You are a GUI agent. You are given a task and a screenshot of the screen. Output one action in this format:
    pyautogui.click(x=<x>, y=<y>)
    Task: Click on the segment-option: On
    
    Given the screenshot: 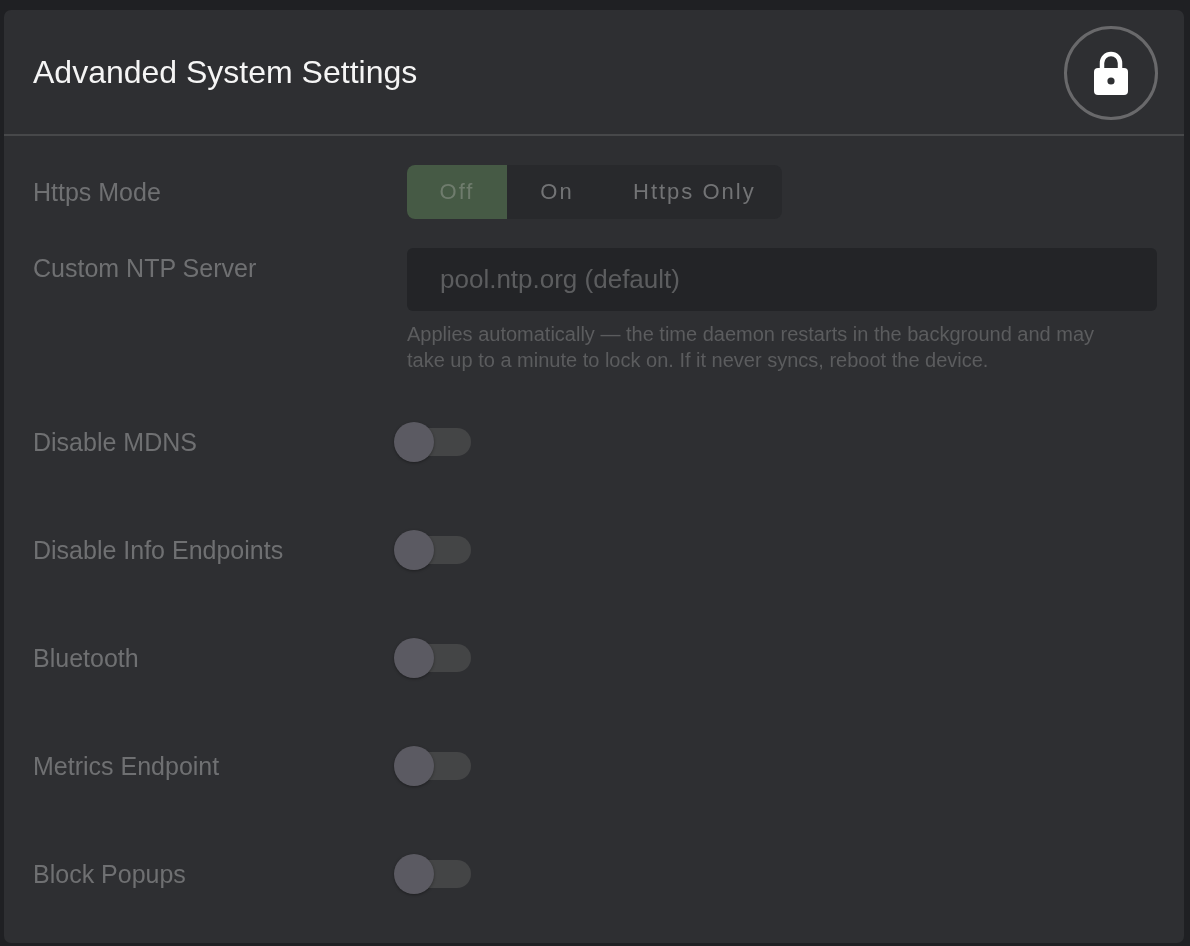 What is the action you would take?
    pyautogui.click(x=557, y=192)
    